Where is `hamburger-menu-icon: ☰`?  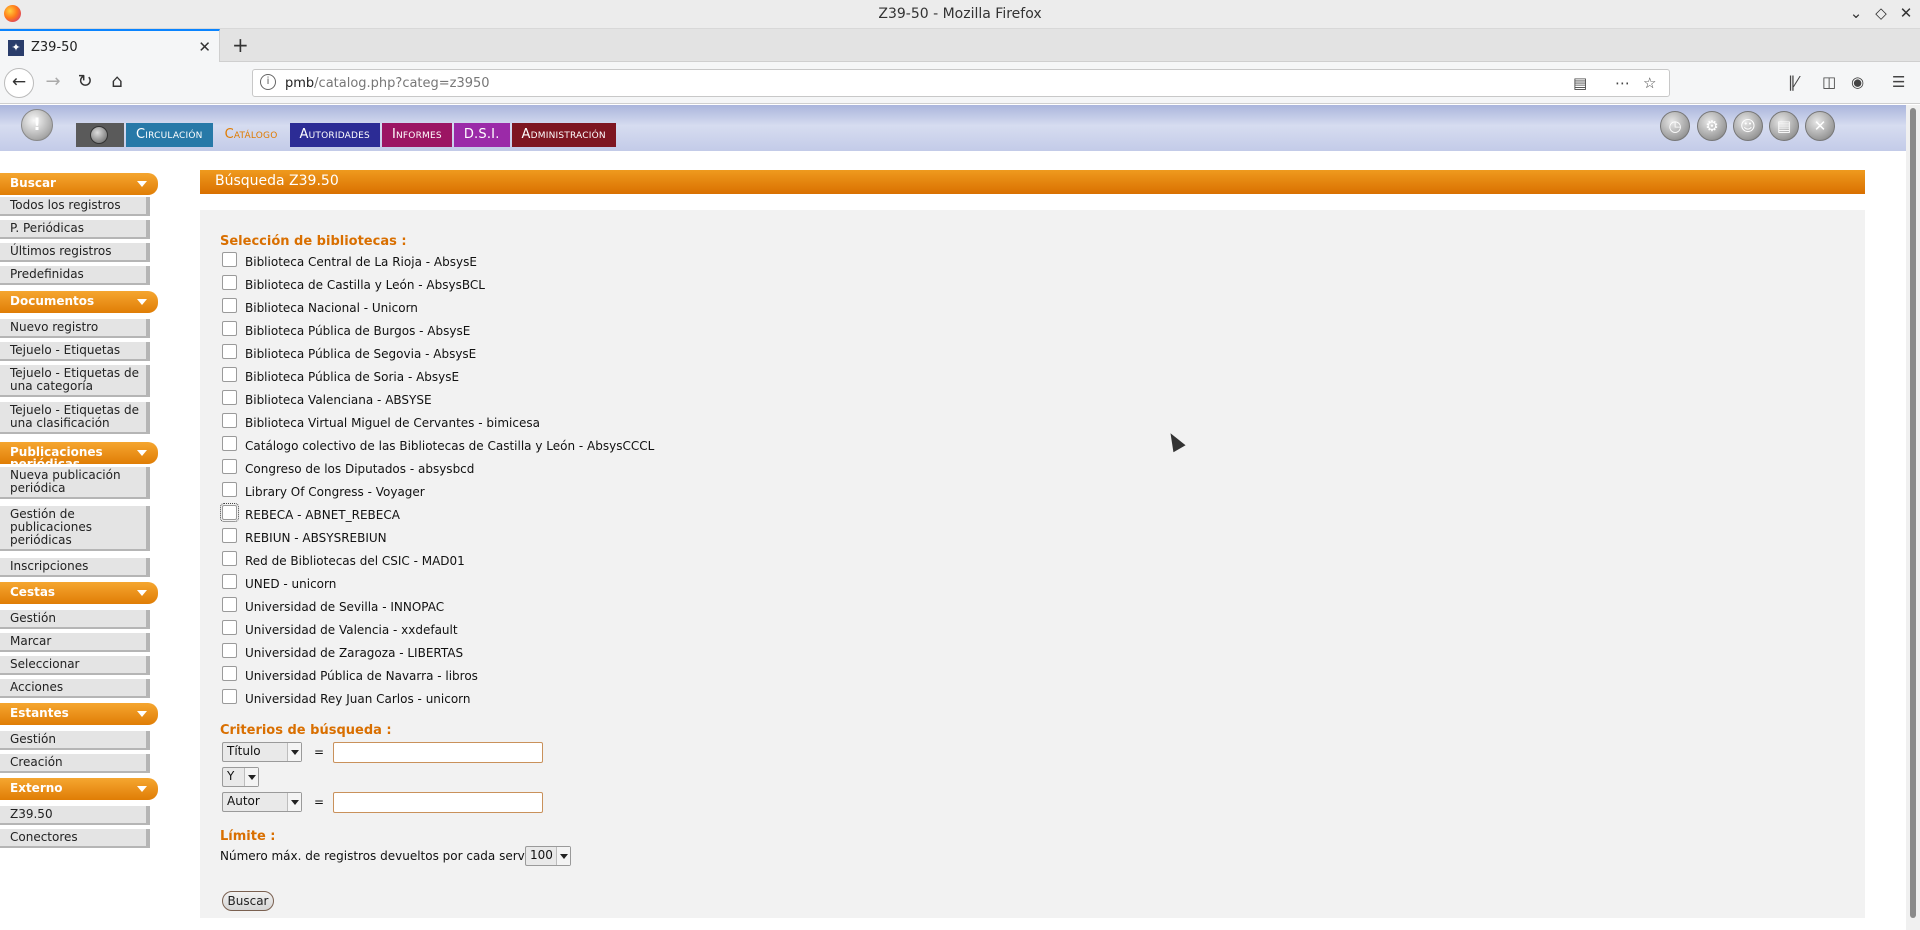
hamburger-menu-icon: ☰ is located at coordinates (1898, 82).